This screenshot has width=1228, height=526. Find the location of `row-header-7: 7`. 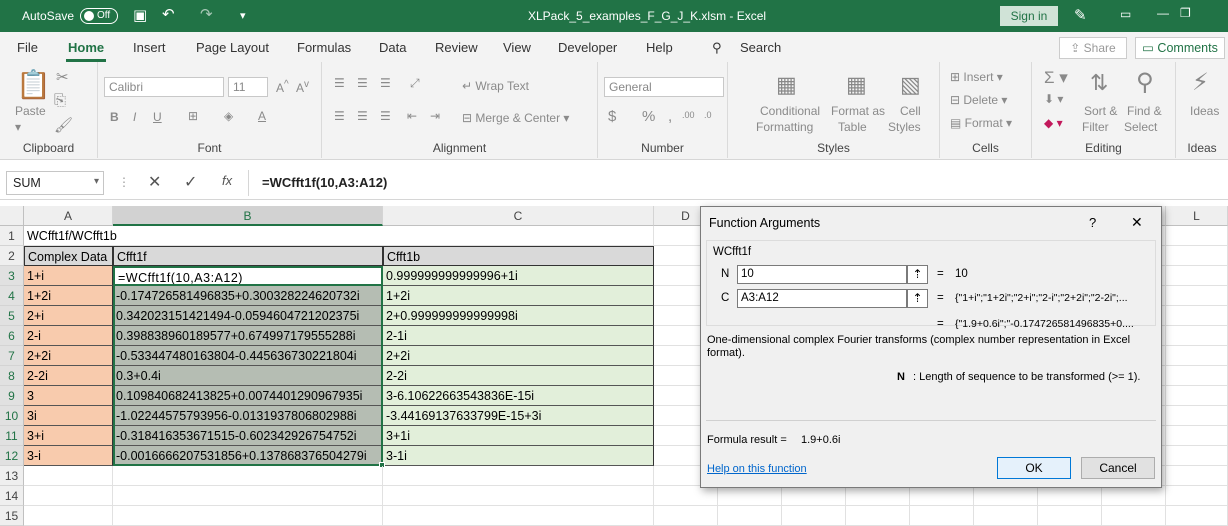

row-header-7: 7 is located at coordinates (12, 356).